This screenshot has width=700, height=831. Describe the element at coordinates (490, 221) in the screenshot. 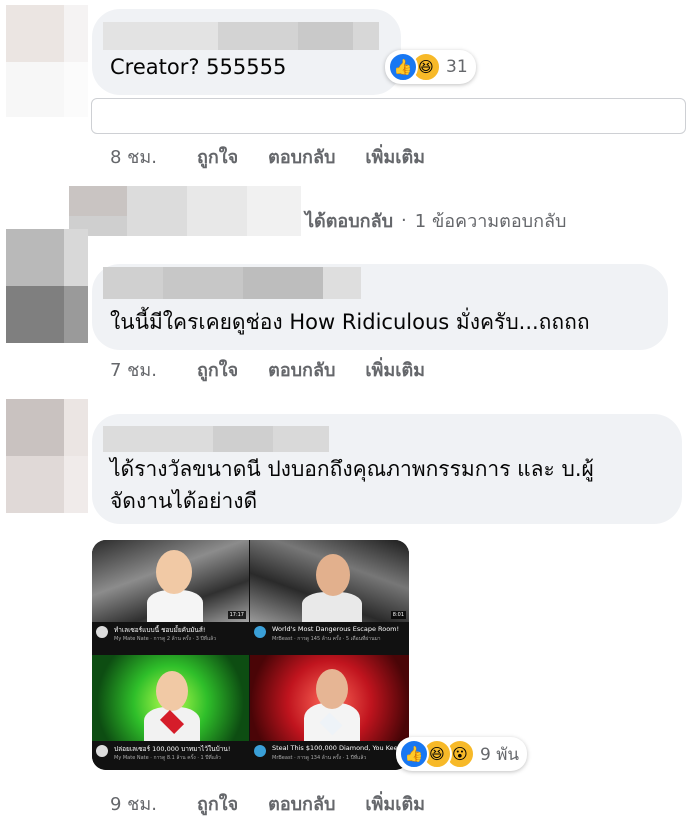

I see `reply-count: 1 ข้อความตอบกลับ` at that location.